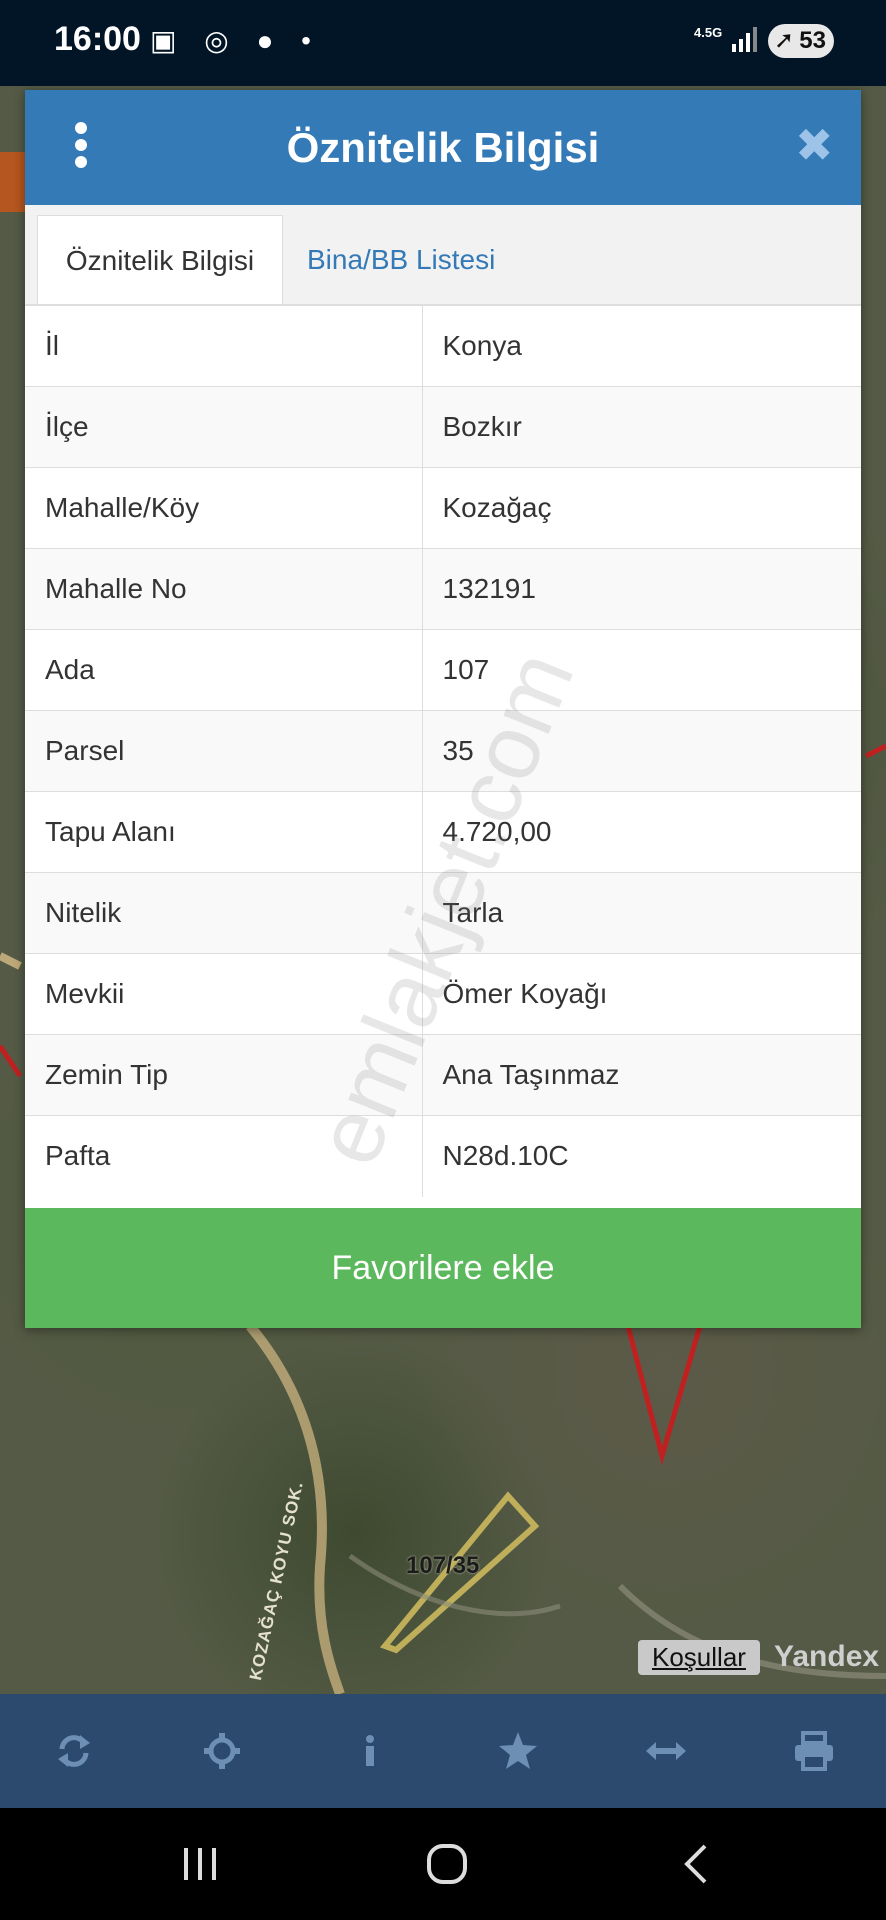 This screenshot has width=886, height=1920. I want to click on row-value: Kozağaç, so click(641, 508).